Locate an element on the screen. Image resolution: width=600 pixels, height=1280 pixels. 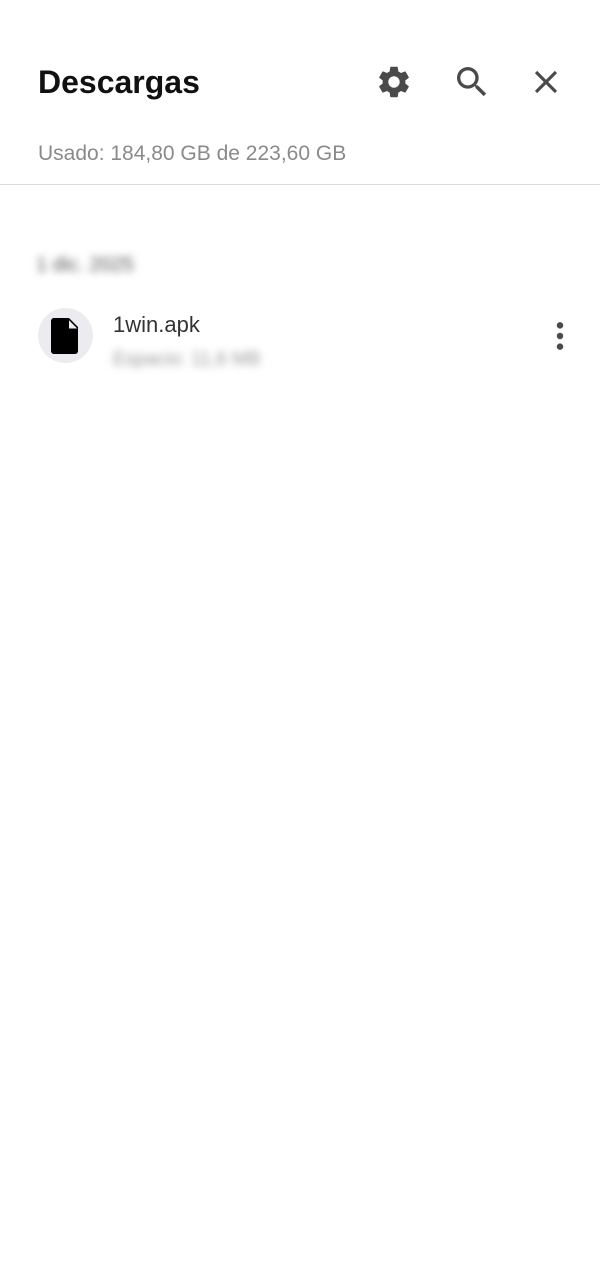
file-name: 1win.apk is located at coordinates (156, 324).